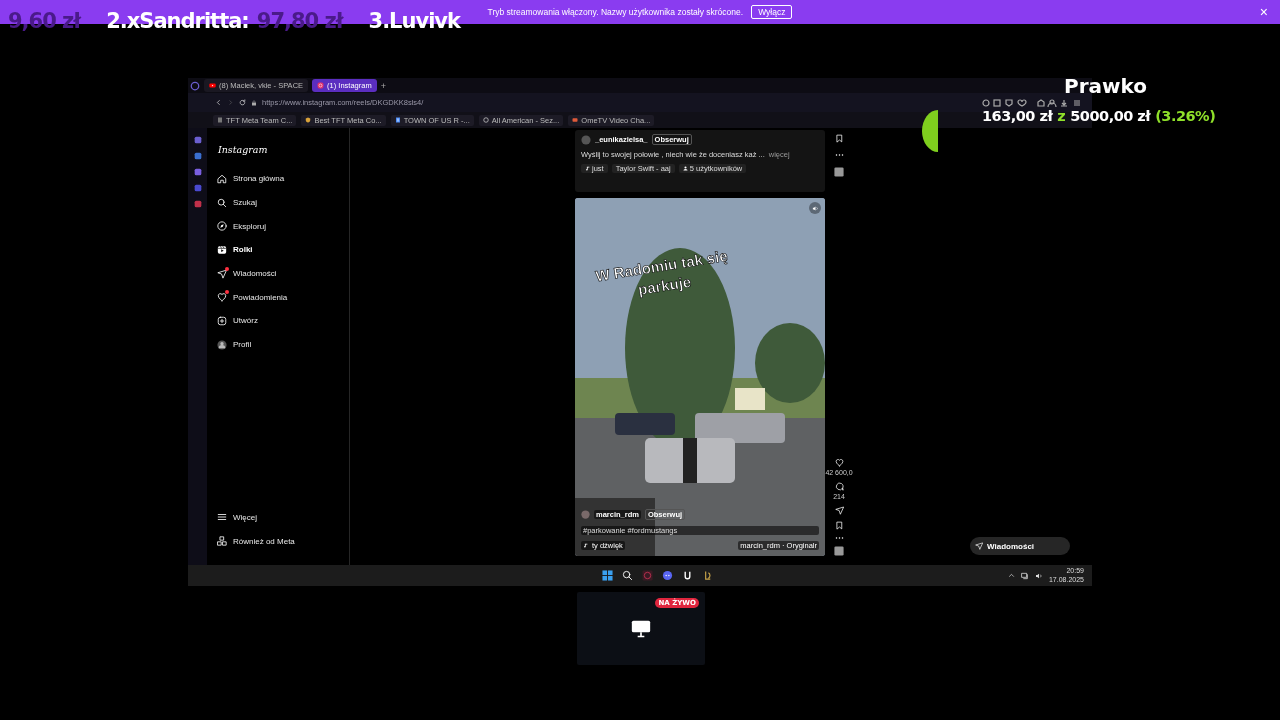  What do you see at coordinates (242, 102) in the screenshot?
I see `reload-icon` at bounding box center [242, 102].